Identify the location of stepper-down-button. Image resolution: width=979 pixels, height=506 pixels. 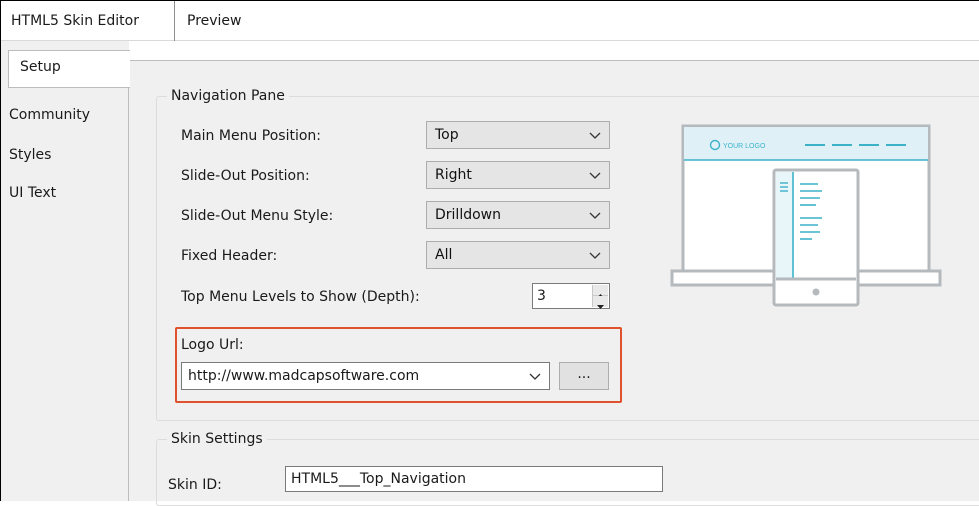
(600, 302).